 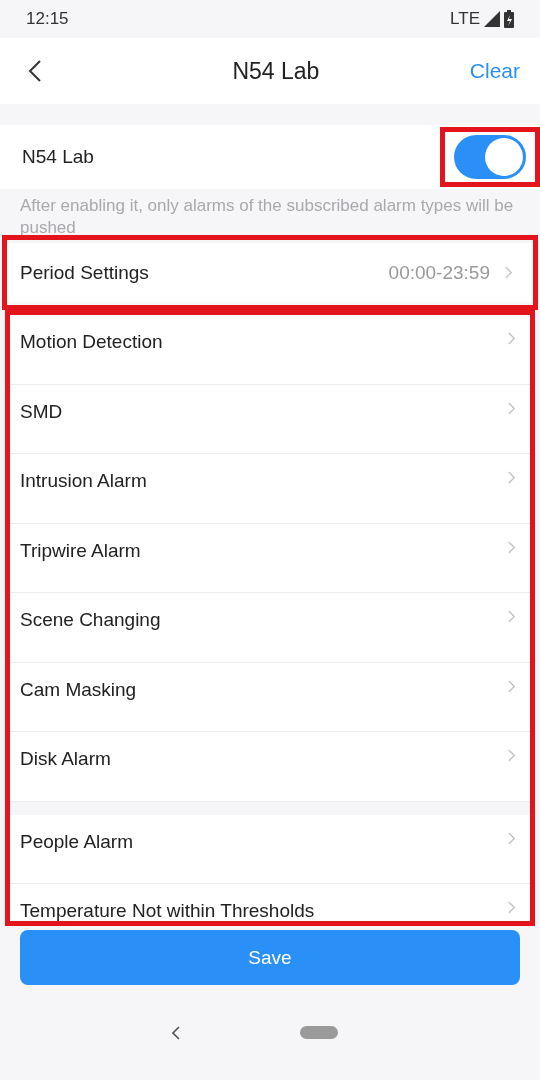 I want to click on page-title: N54 Lab, so click(x=276, y=71).